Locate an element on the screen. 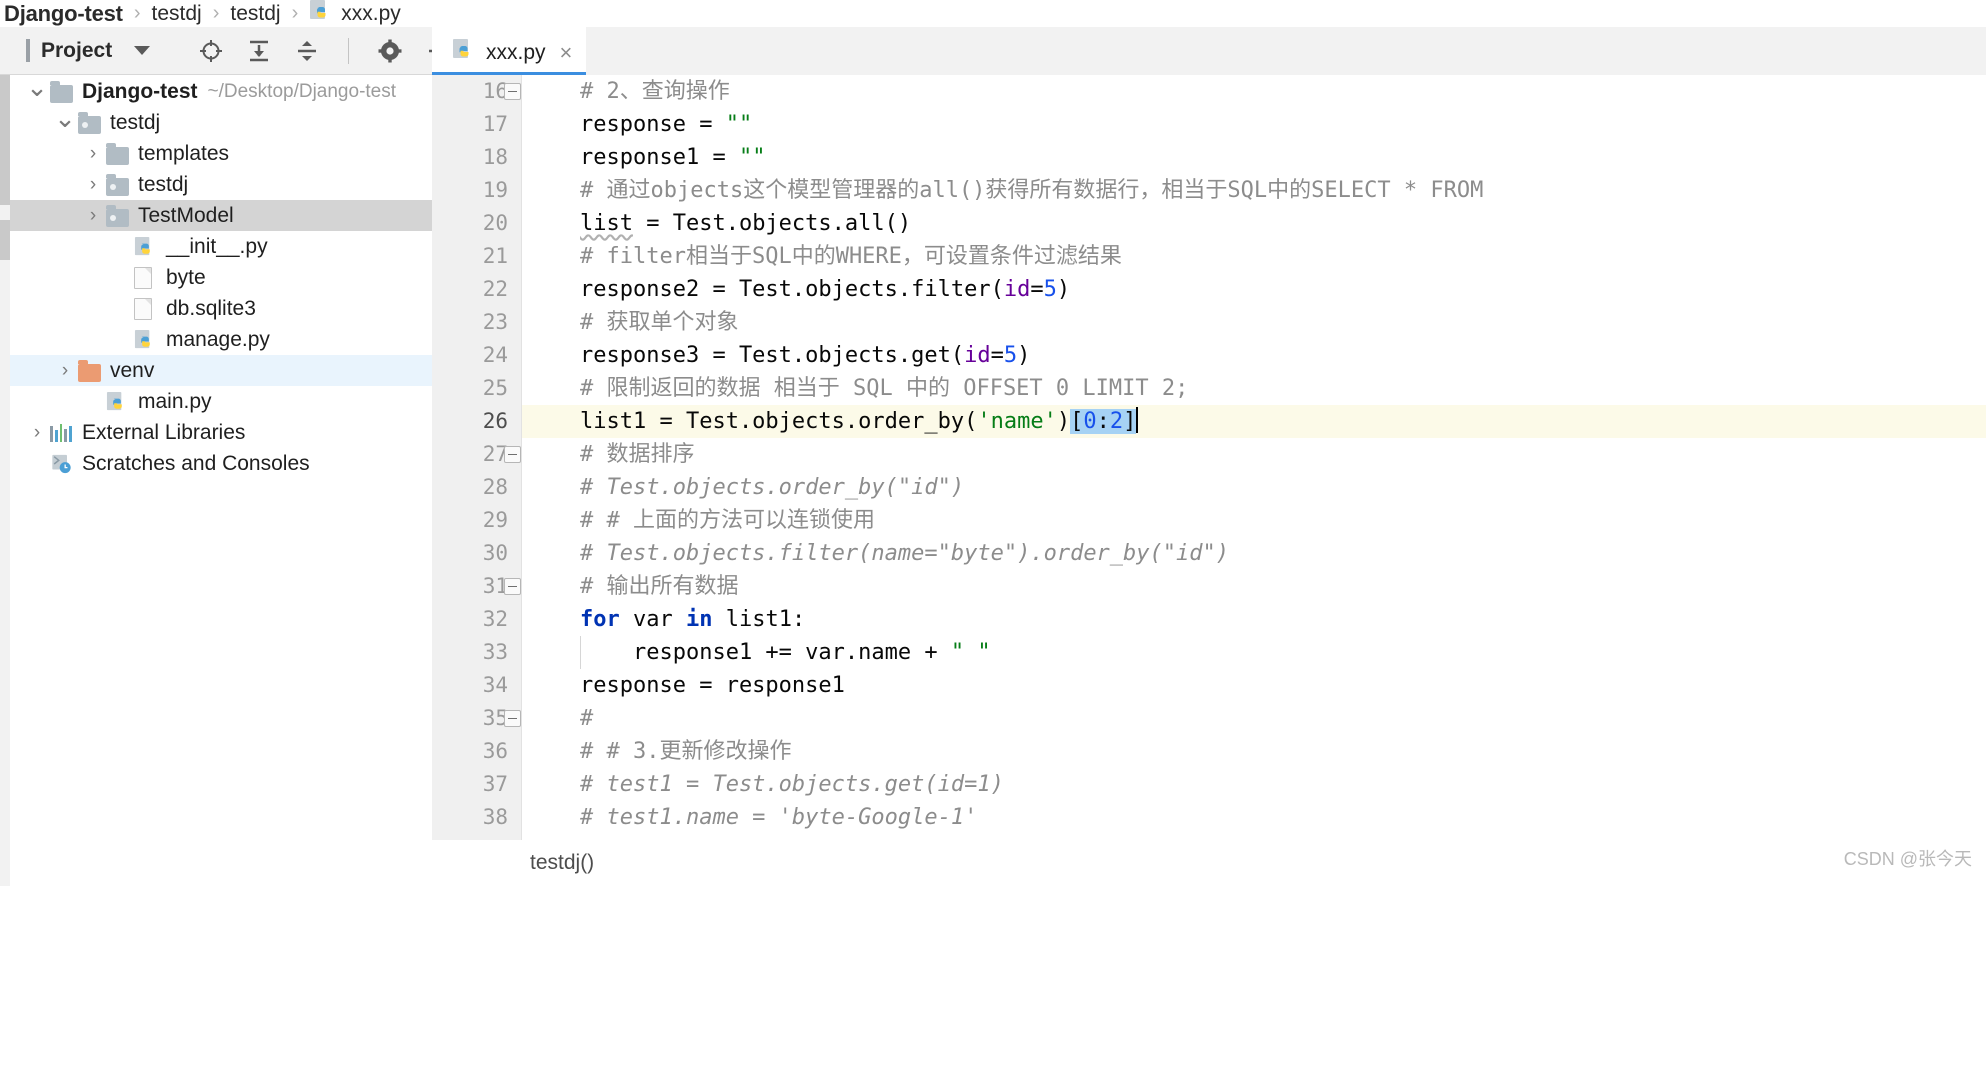 The image size is (1986, 1086). code-token: [ is located at coordinates (1077, 421).